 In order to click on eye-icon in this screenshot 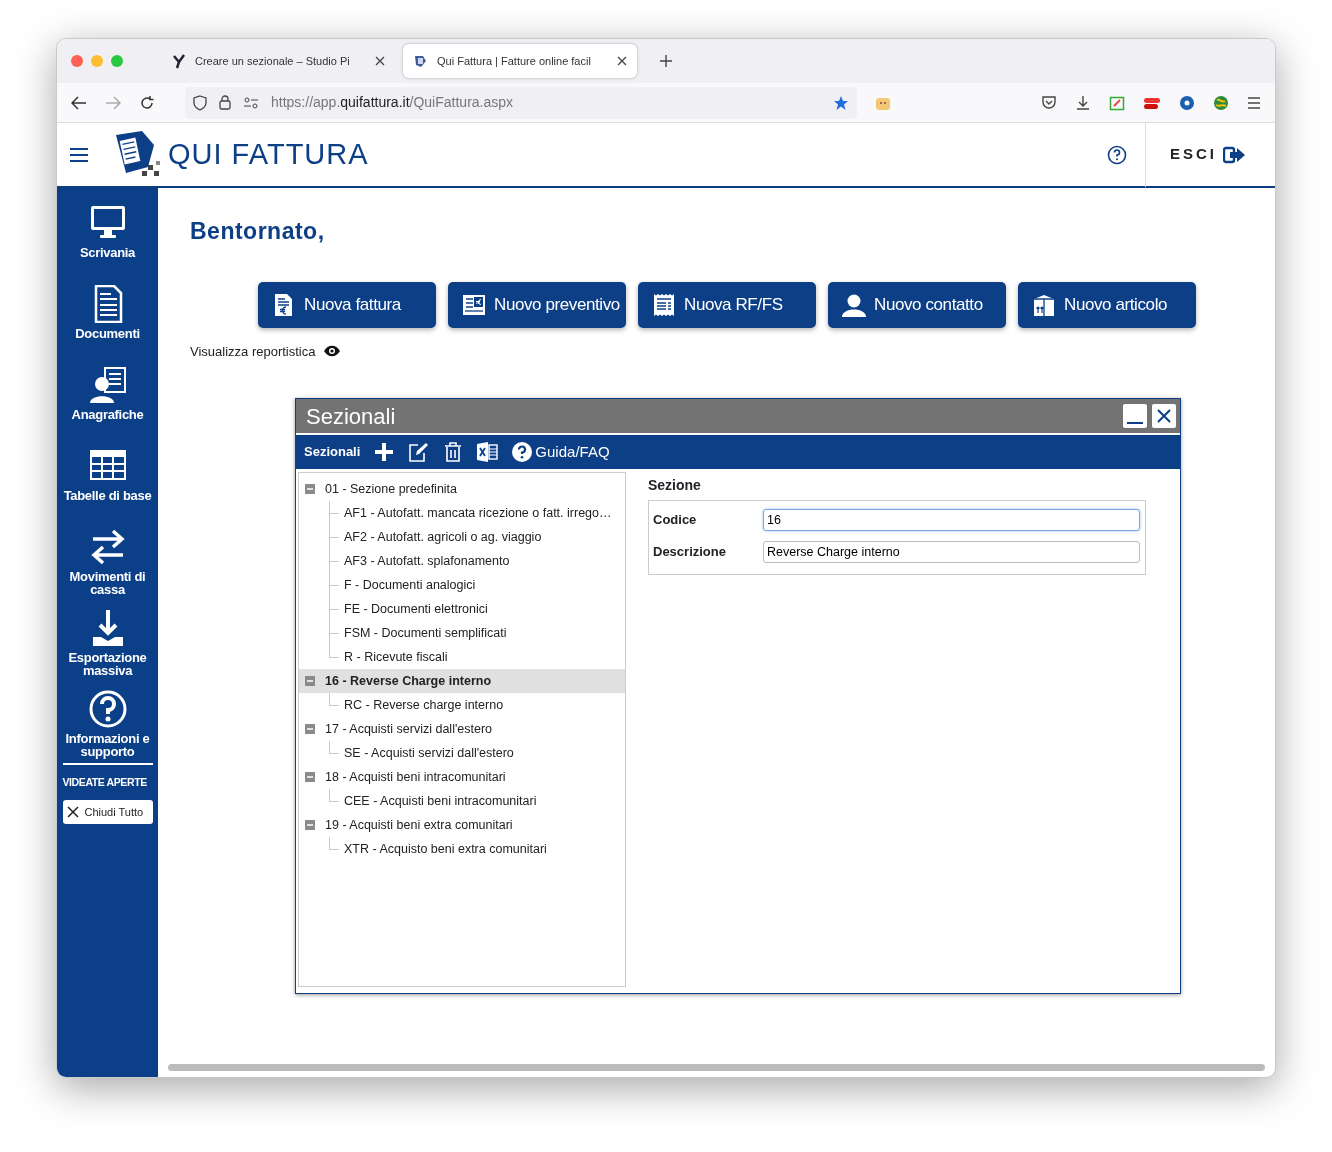, I will do `click(332, 351)`.